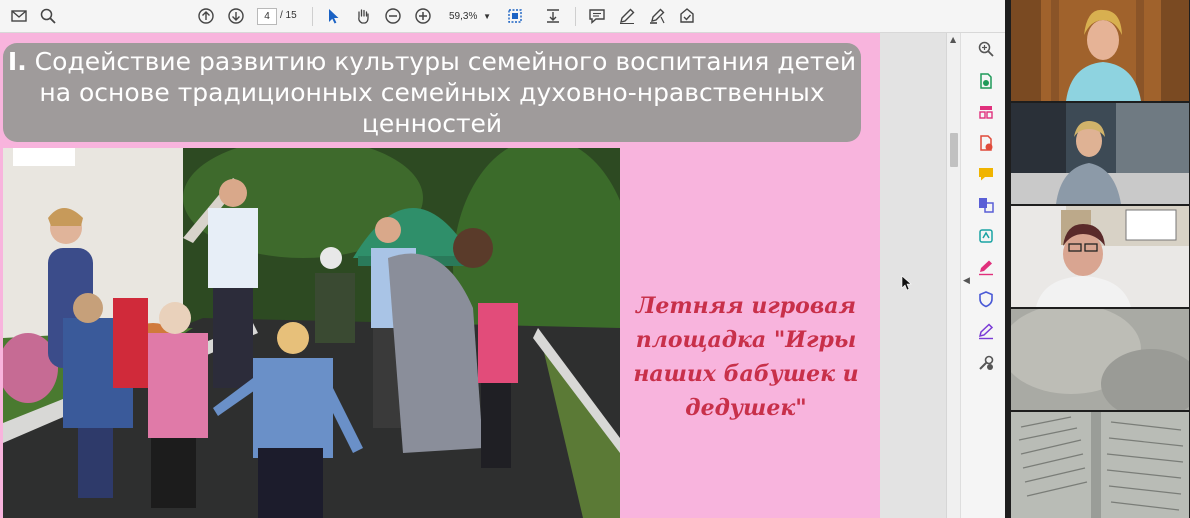  What do you see at coordinates (986, 331) in the screenshot?
I see `sign-icon` at bounding box center [986, 331].